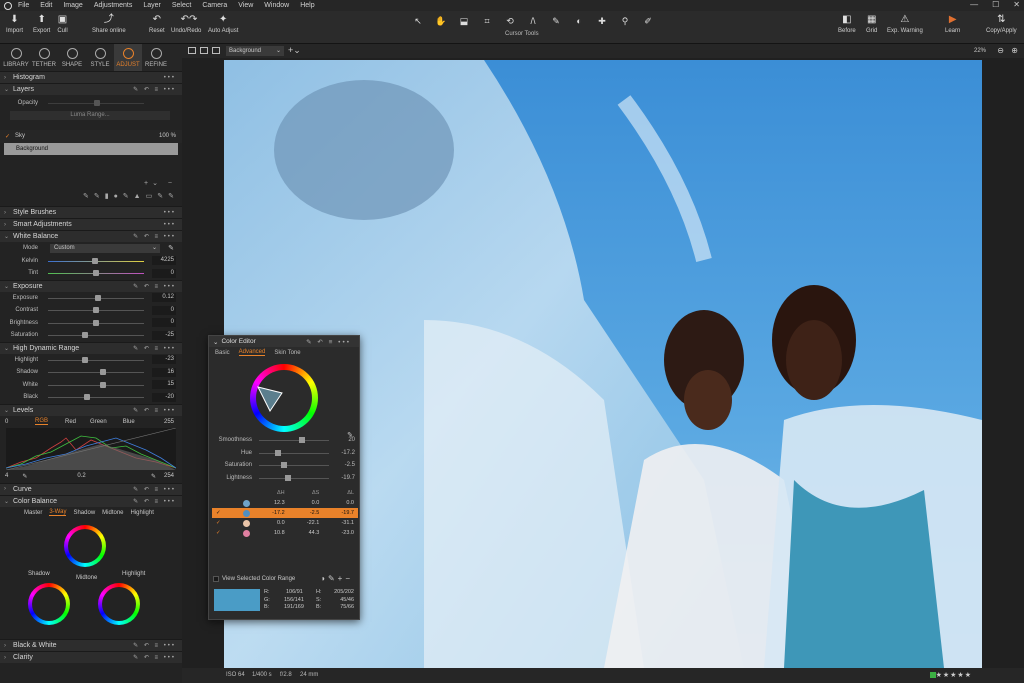  Describe the element at coordinates (91, 236) in the screenshot. I see `white-balance-section: ⌄ White Balance ✎ ↶ ≡ •••` at that location.